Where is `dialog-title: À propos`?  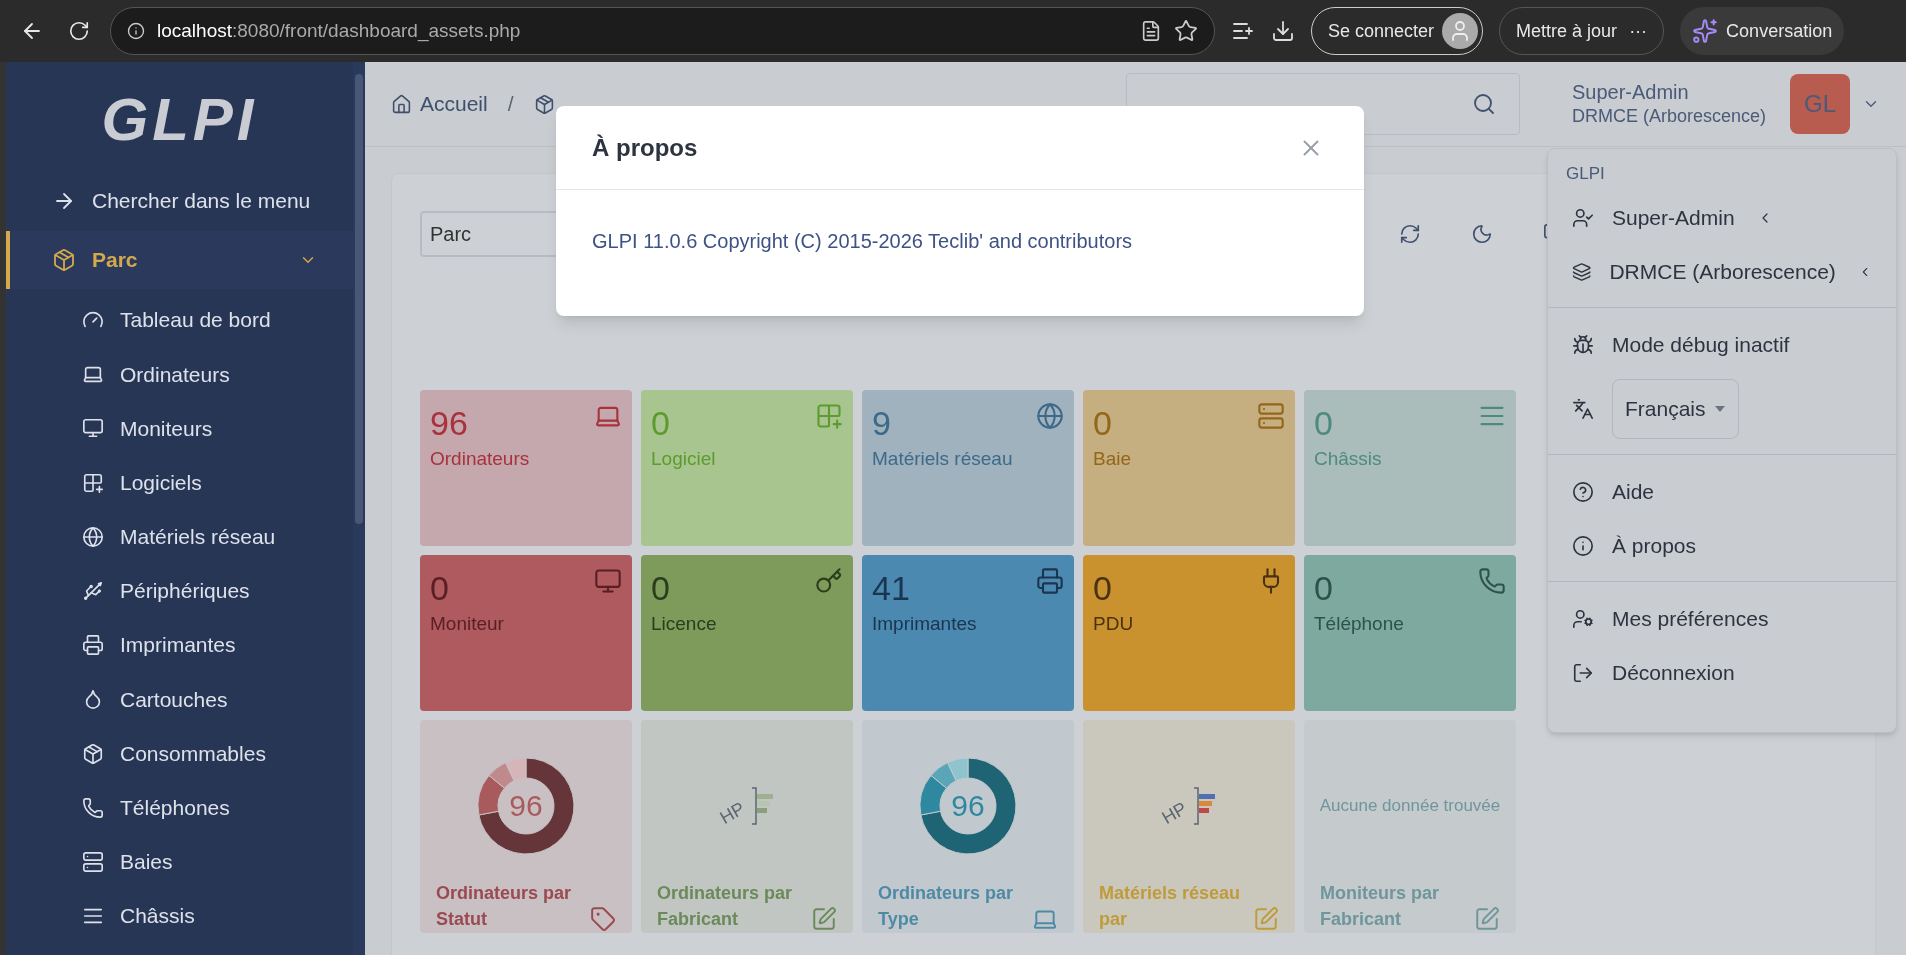
dialog-title: À propos is located at coordinates (645, 147).